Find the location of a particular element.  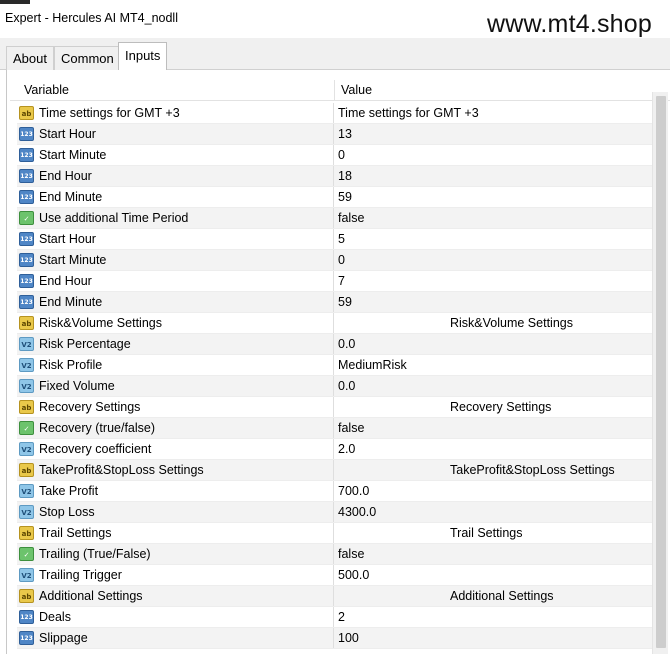

variable-value: 700.0 is located at coordinates (353, 491).